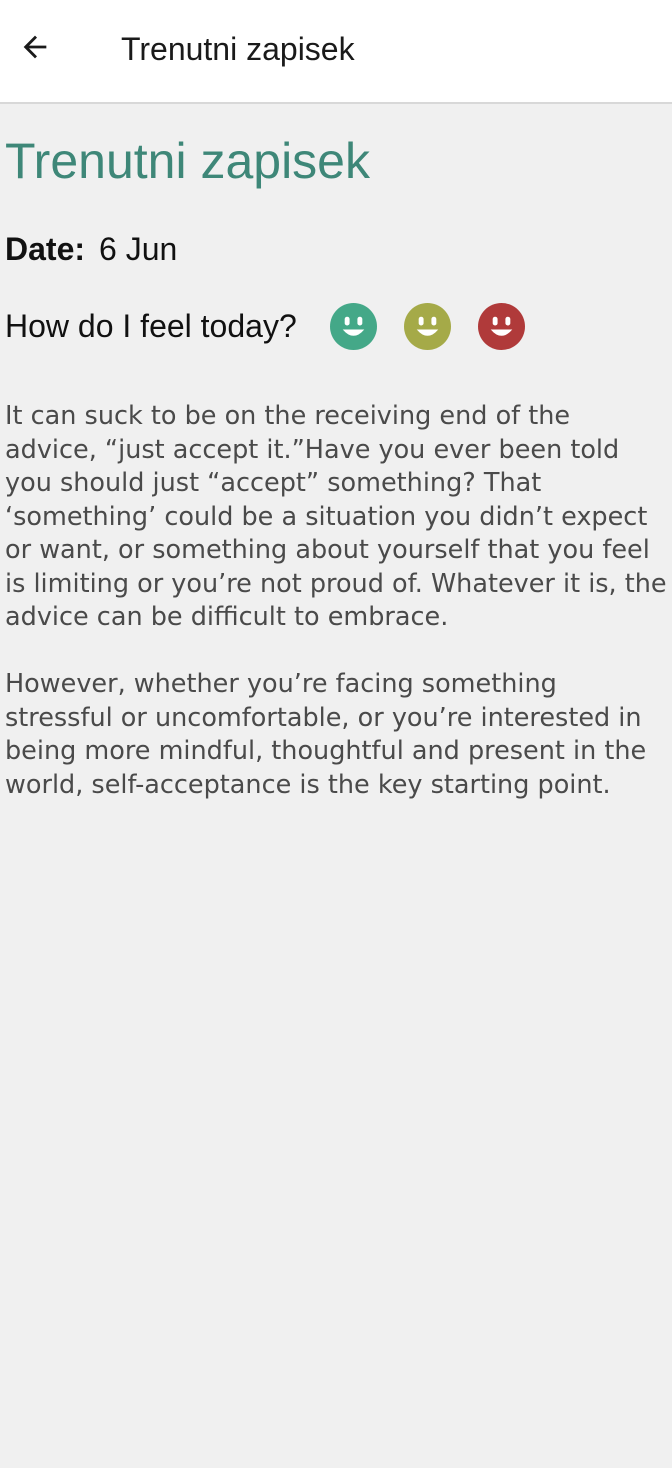 The width and height of the screenshot is (672, 1468). I want to click on mood-row: How do I feel today?, so click(265, 326).